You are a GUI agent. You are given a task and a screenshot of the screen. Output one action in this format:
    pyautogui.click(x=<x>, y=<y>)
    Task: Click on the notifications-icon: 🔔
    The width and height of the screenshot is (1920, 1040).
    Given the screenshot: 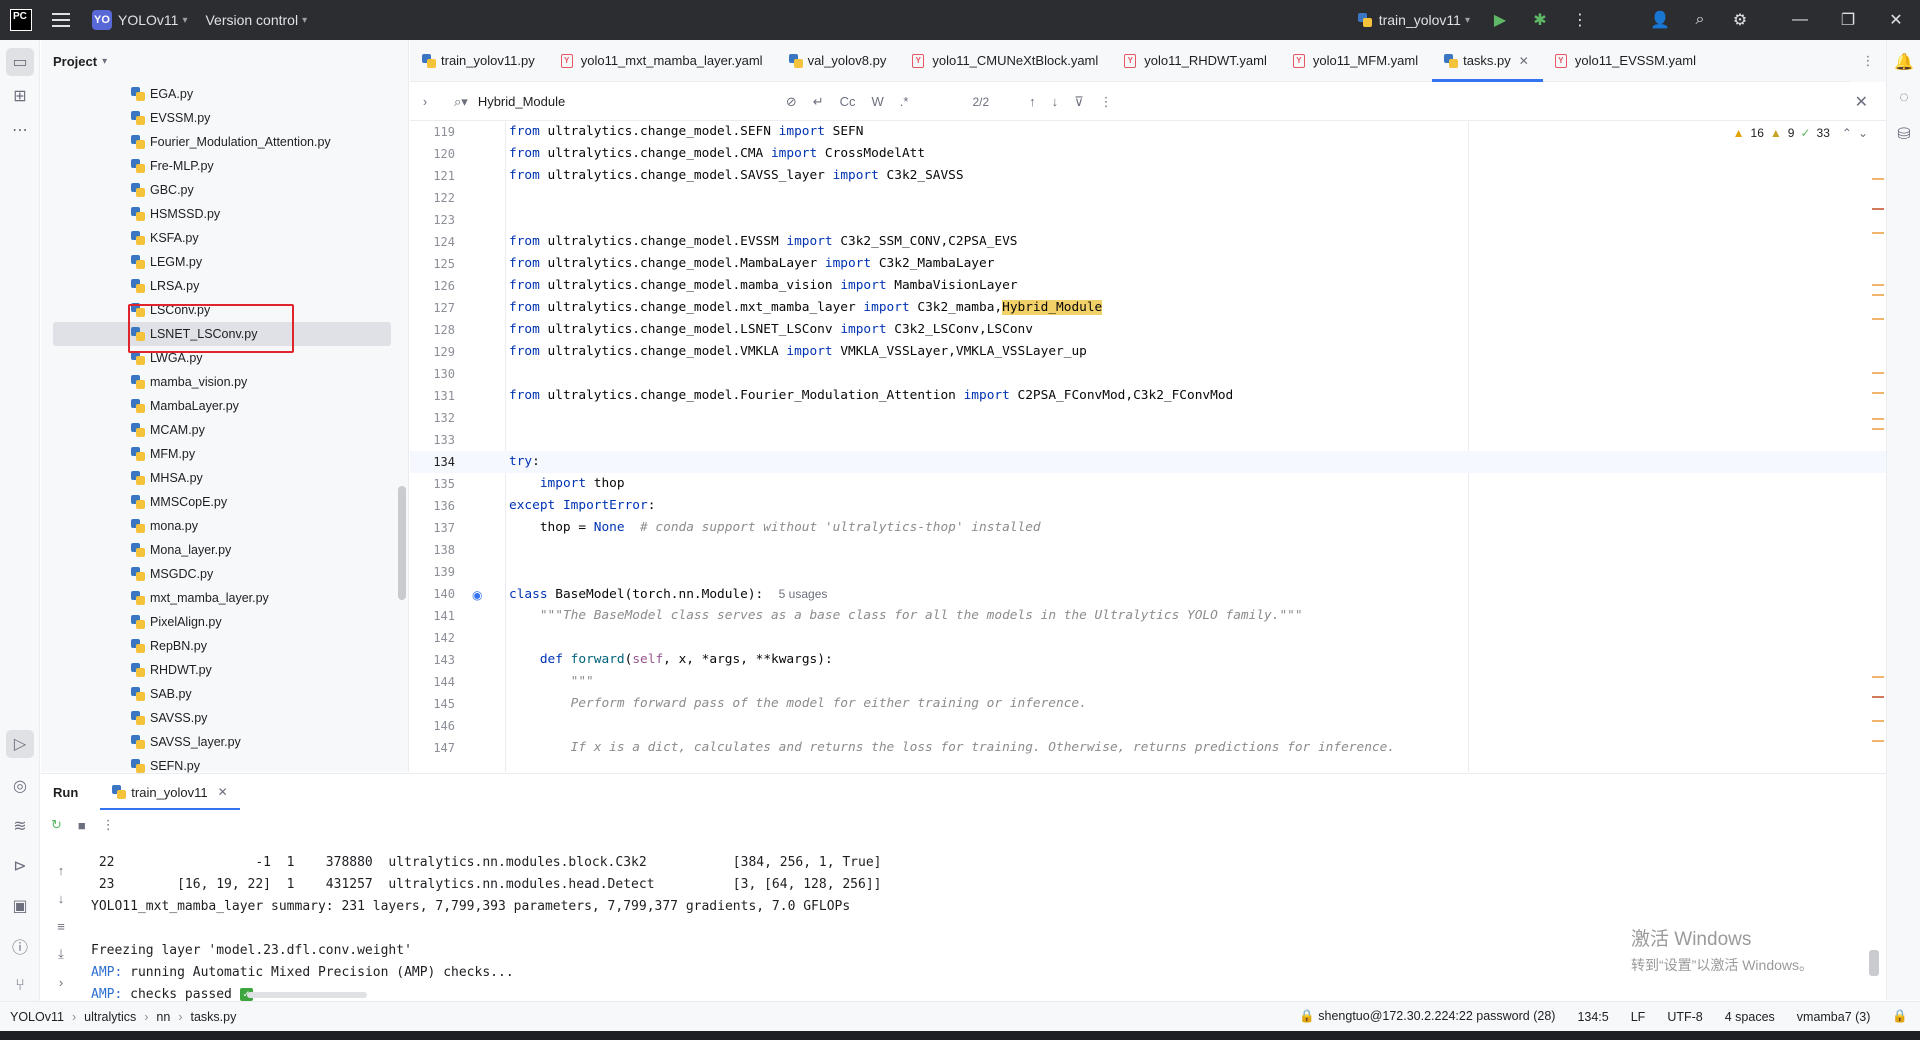 What is the action you would take?
    pyautogui.click(x=1904, y=62)
    